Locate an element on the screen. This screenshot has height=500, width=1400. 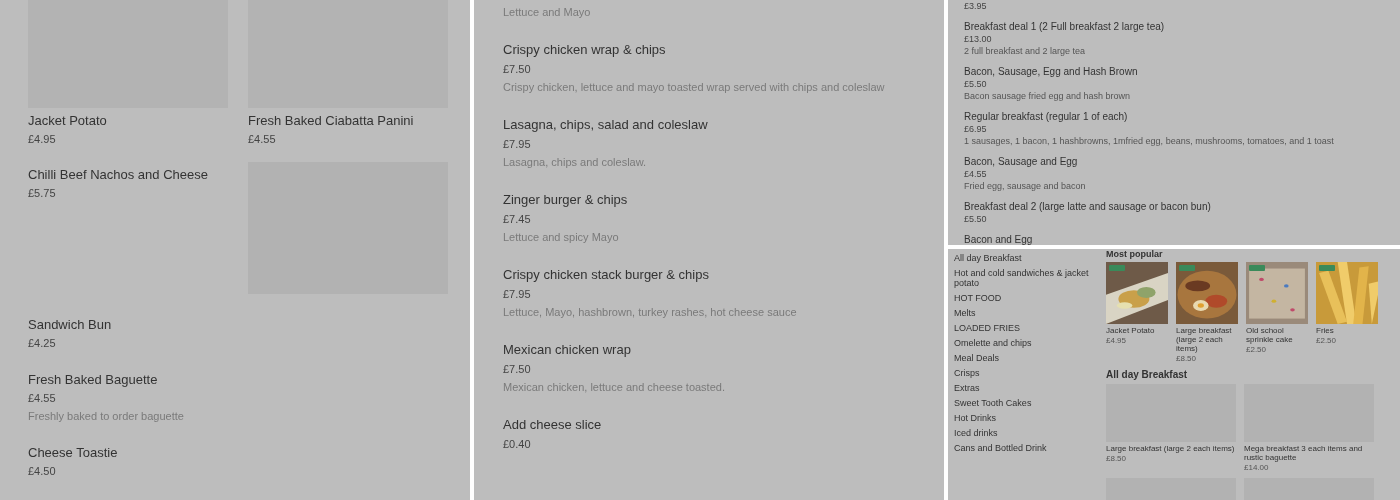
section-heading: All day Breakfast is located at coordinates (1147, 374).